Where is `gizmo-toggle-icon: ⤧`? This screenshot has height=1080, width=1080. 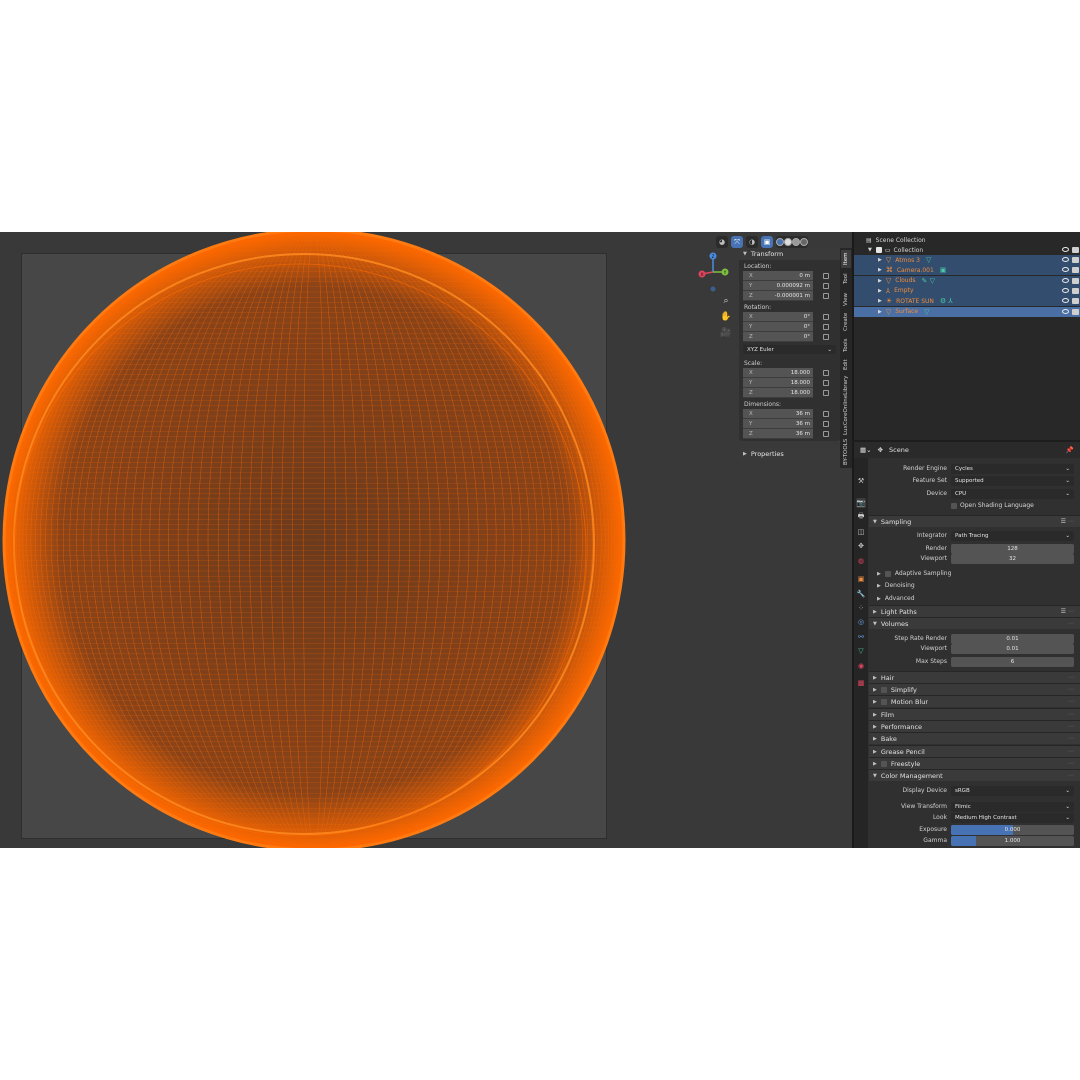
gizmo-toggle-icon: ⤧ is located at coordinates (737, 242).